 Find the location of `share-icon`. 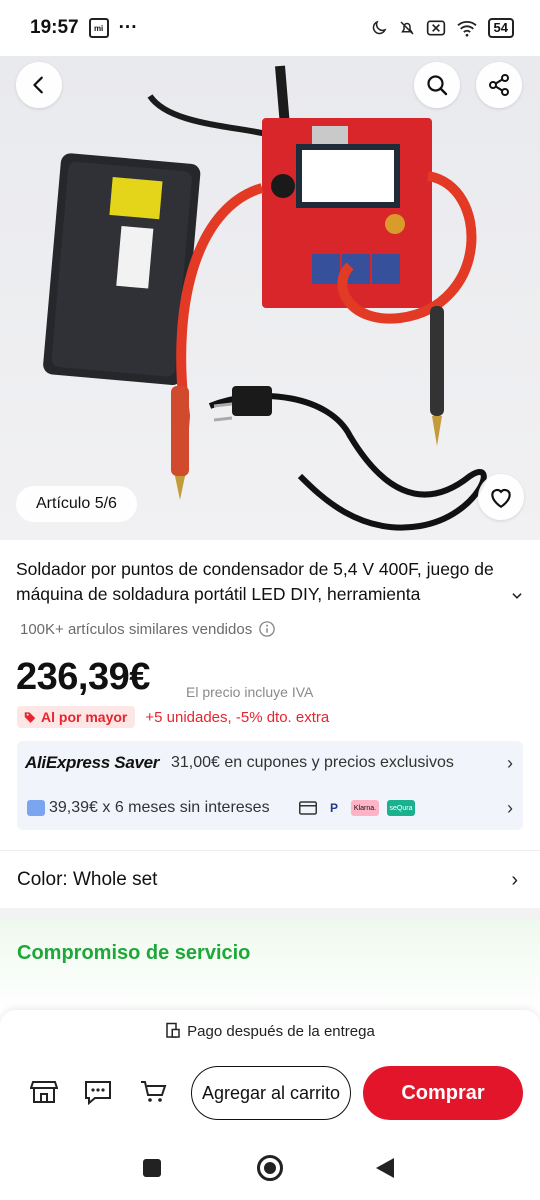

share-icon is located at coordinates (499, 85).